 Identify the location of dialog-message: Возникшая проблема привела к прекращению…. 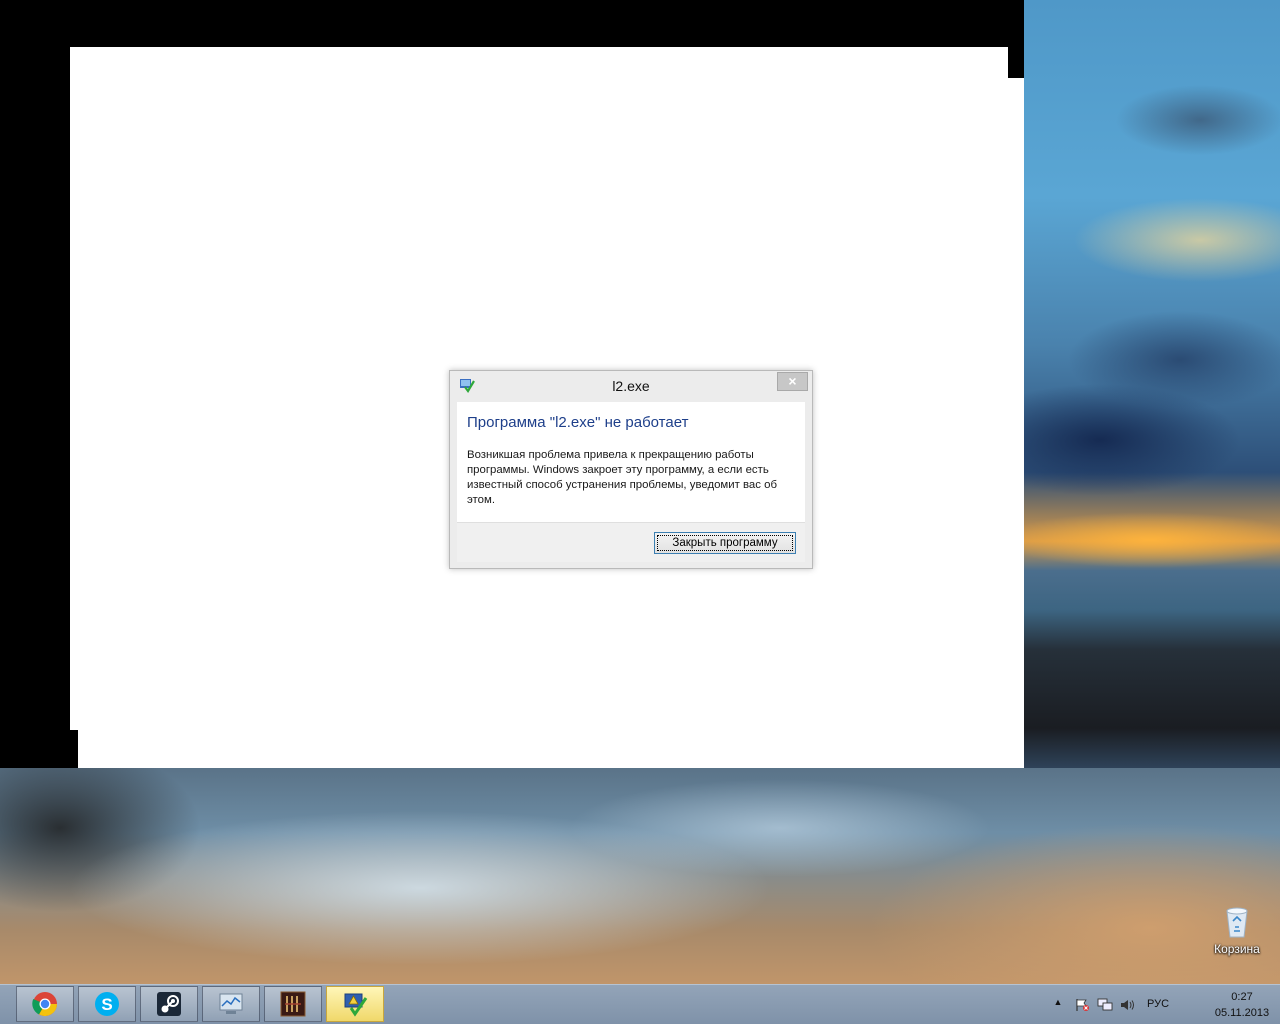
(622, 477).